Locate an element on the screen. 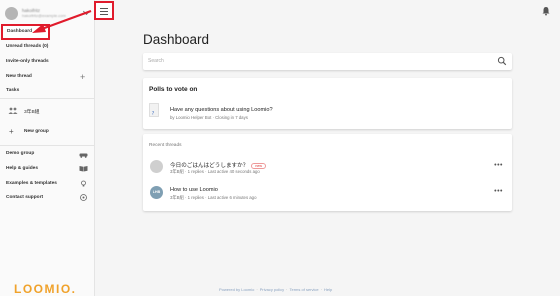 The height and width of the screenshot is (296, 560). thread-title-text: How to use Loomio is located at coordinates (194, 190).